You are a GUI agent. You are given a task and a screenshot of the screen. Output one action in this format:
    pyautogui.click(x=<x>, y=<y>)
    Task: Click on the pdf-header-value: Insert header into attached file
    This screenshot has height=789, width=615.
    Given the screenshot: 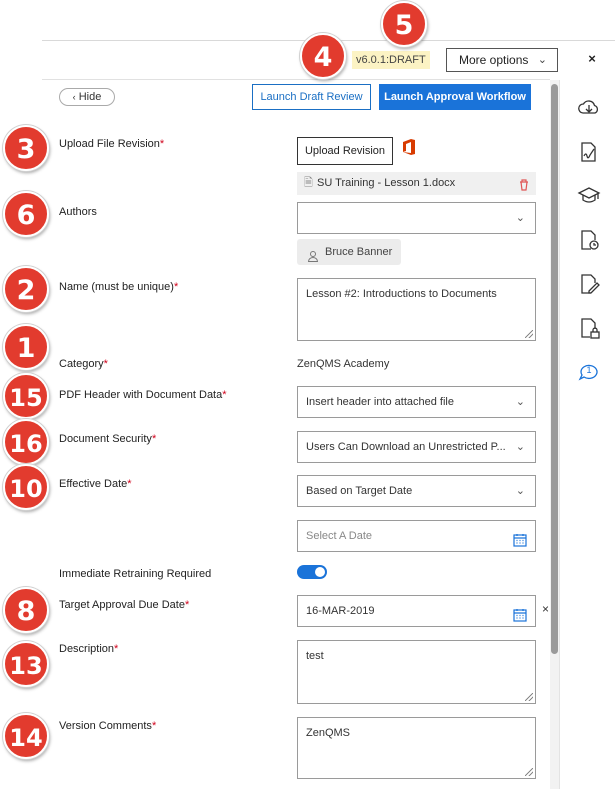 What is the action you would take?
    pyautogui.click(x=380, y=402)
    